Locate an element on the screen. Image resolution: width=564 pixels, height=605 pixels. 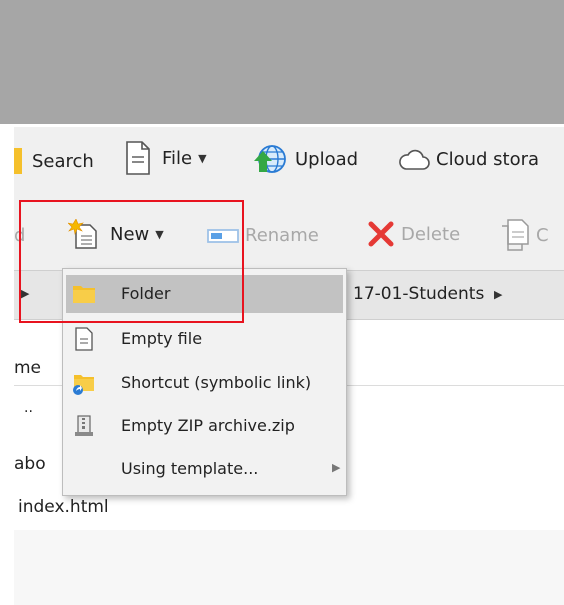
shortcut-icon is located at coordinates (83, 385).